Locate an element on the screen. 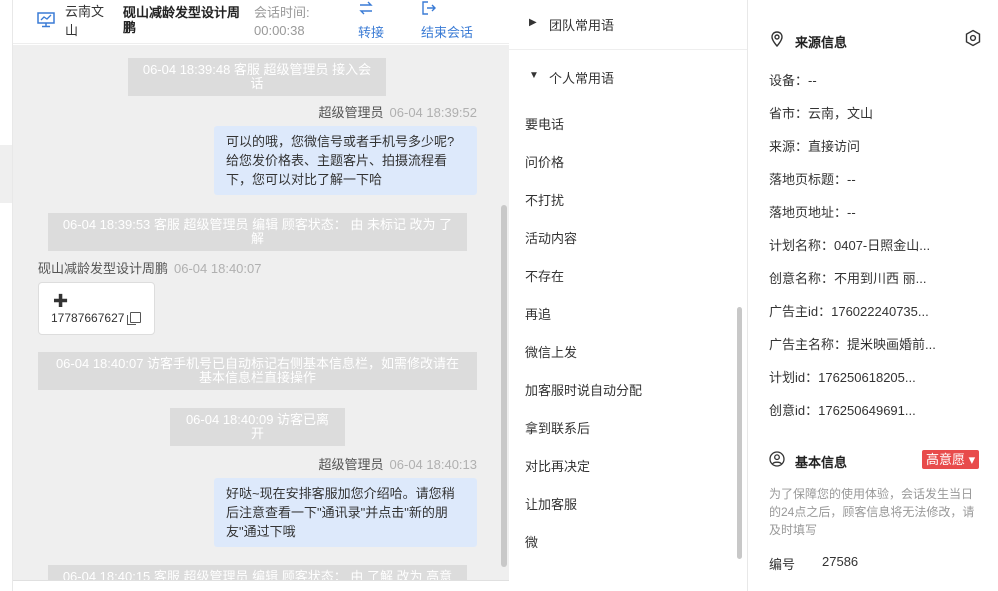  phrase-item: 拿到联系后 is located at coordinates (557, 427).